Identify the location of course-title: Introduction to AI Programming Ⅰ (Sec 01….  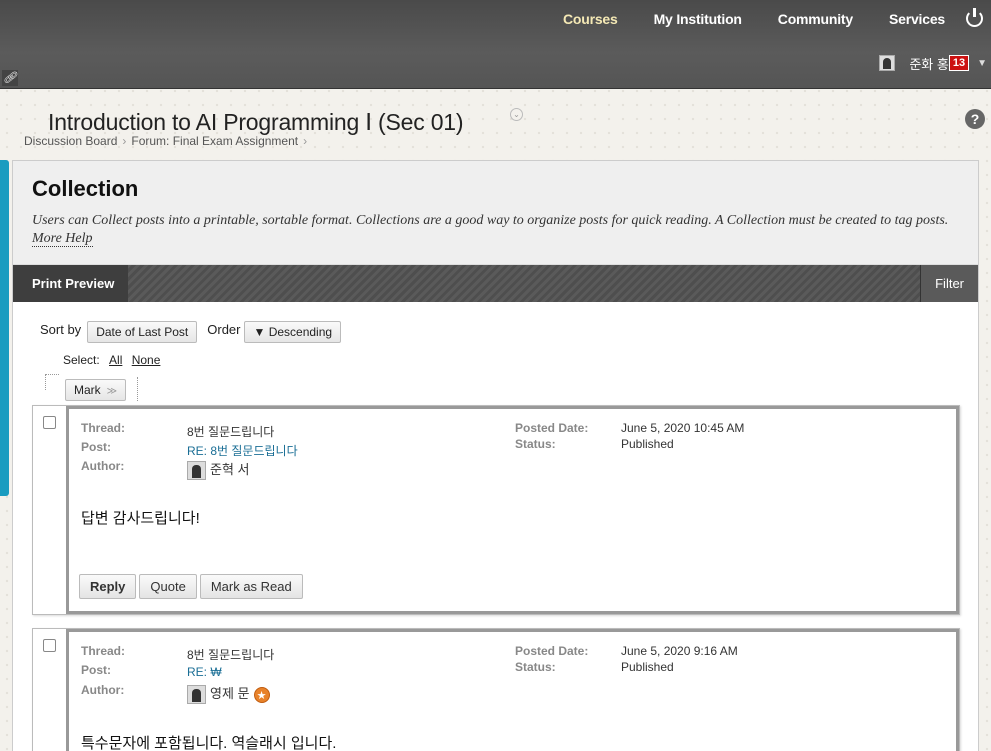
(256, 122).